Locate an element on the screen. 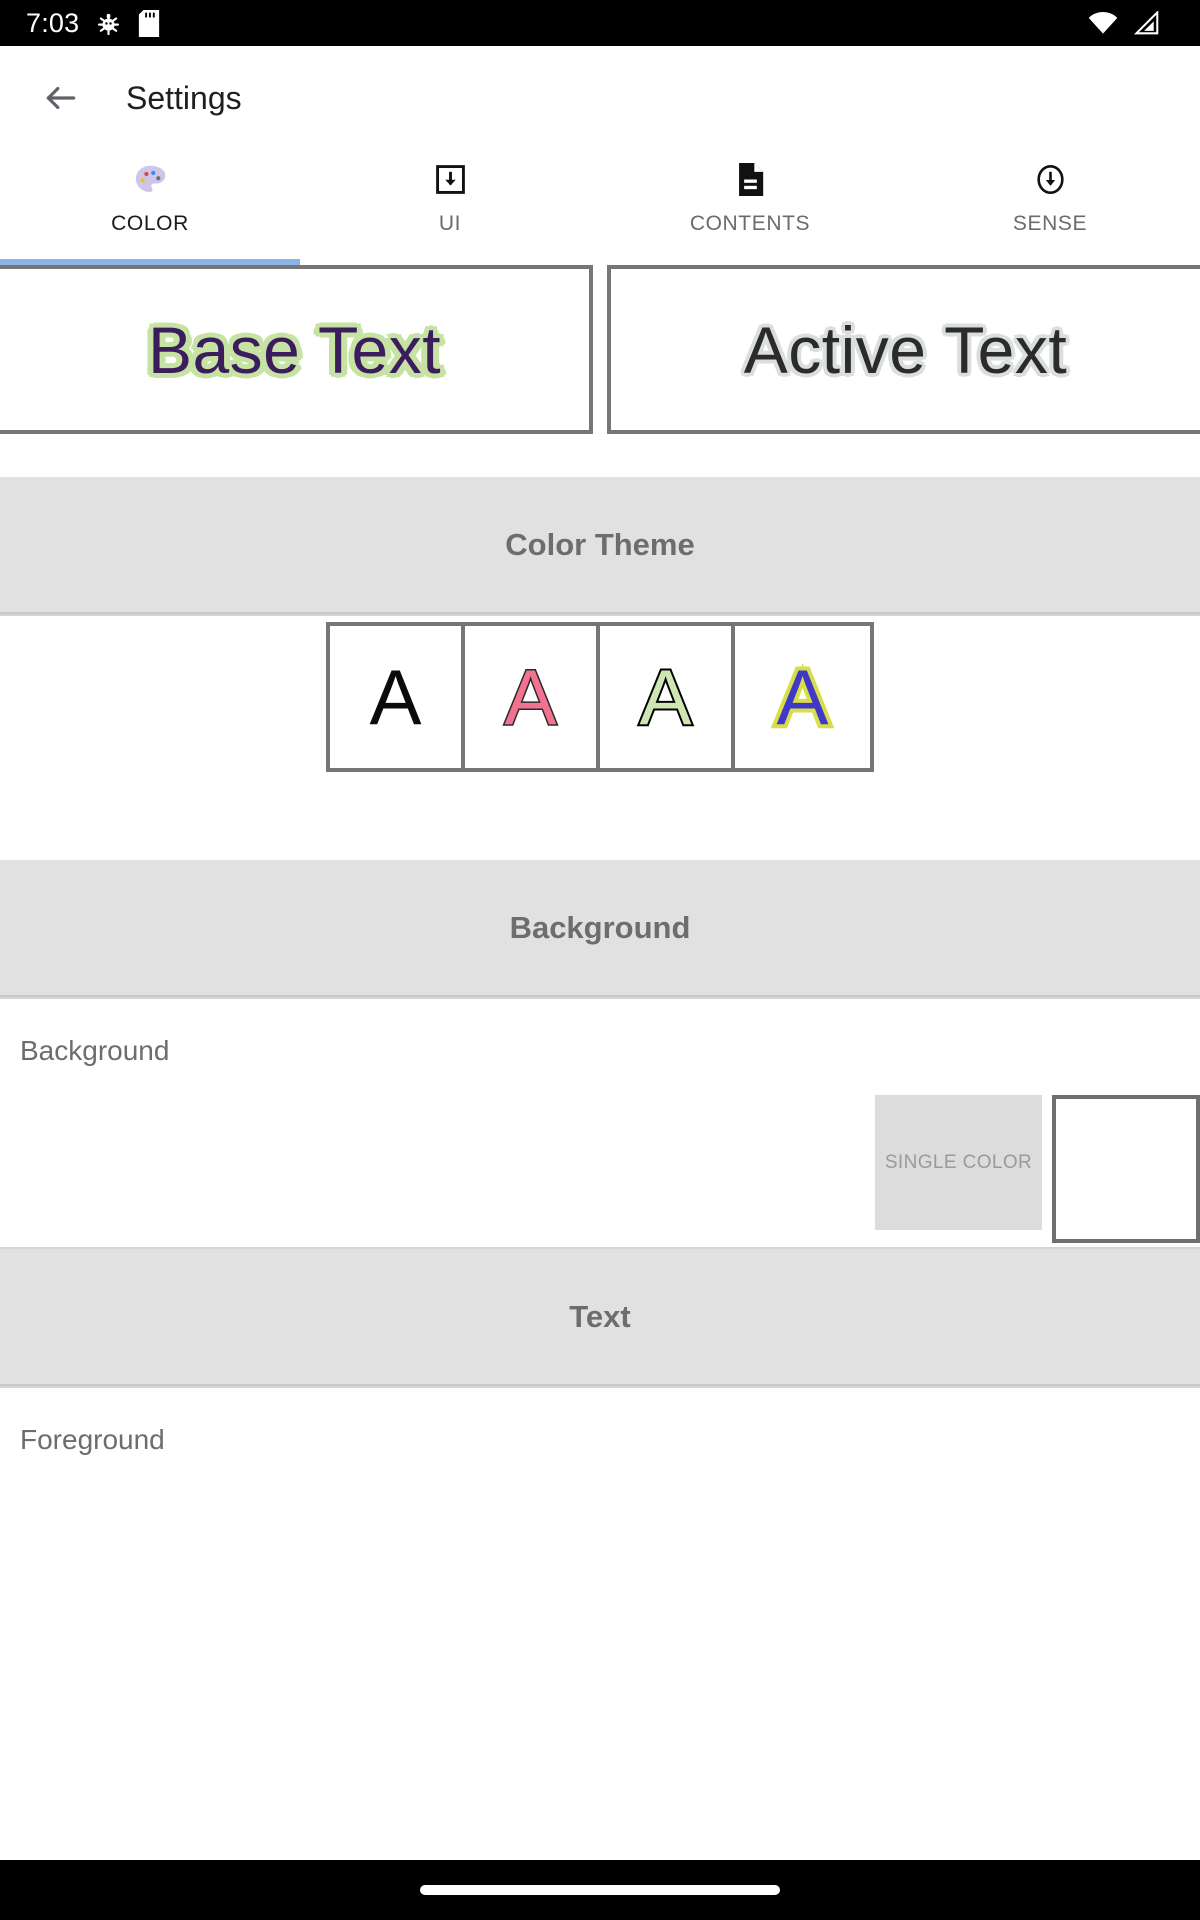  base-text-preview: Base Text is located at coordinates (296, 349).